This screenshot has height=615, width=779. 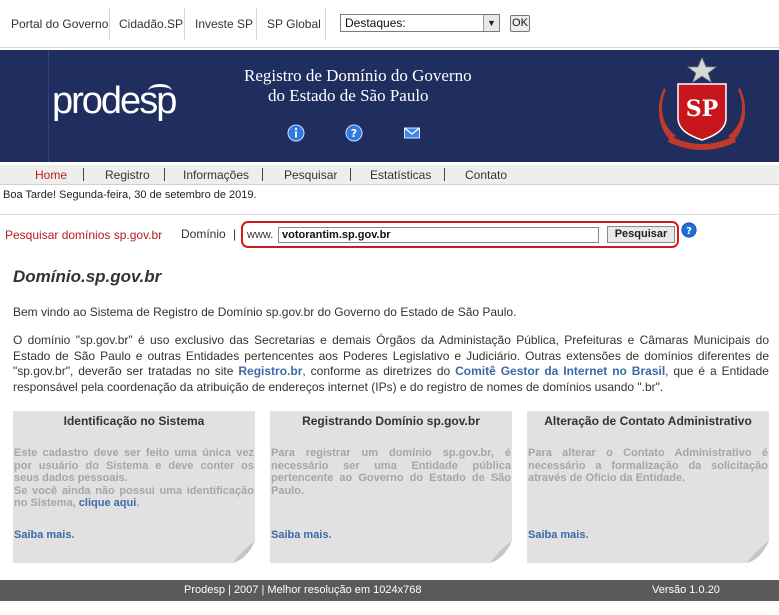 What do you see at coordinates (702, 109) in the screenshot?
I see `seal-letters: SP` at bounding box center [702, 109].